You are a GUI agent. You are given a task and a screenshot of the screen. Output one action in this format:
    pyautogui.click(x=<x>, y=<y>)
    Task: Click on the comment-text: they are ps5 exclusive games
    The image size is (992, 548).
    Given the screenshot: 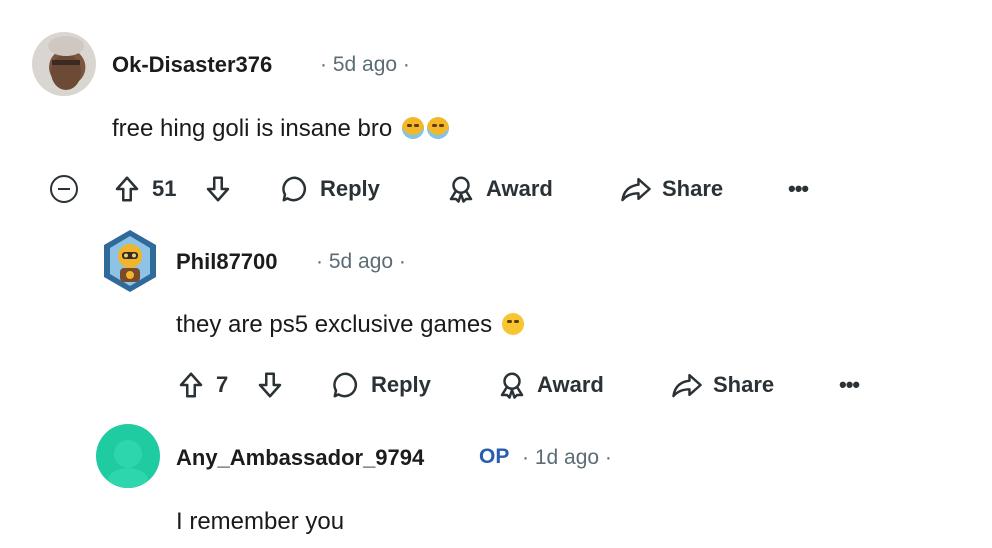 What is the action you would take?
    pyautogui.click(x=334, y=324)
    